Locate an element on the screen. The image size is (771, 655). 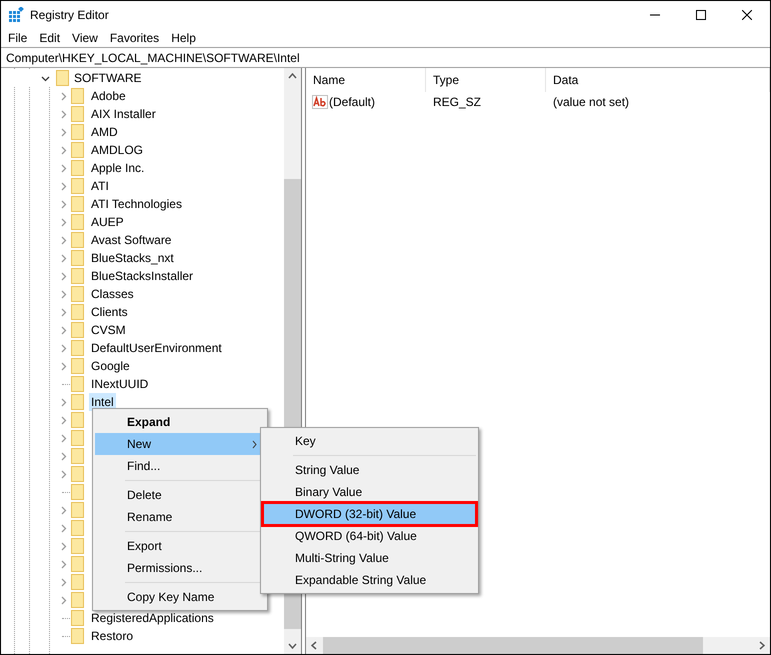
menu-item: Help is located at coordinates (183, 38).